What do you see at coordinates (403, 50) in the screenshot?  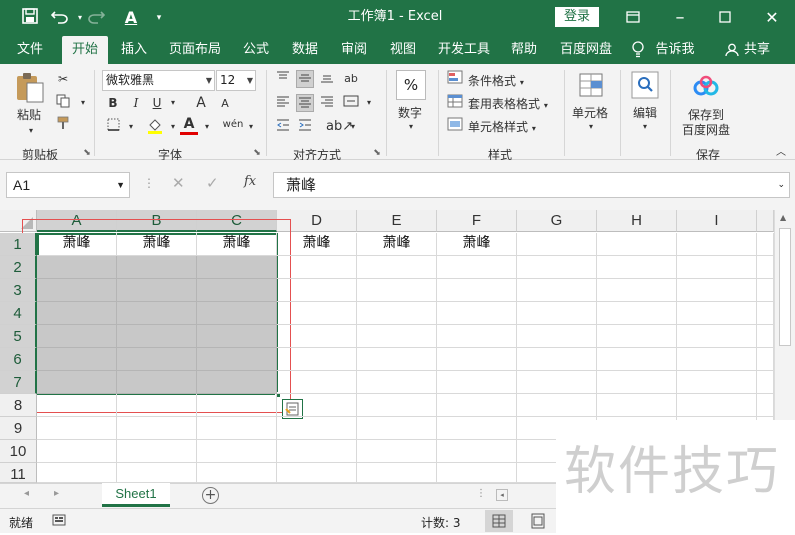 I see `tab-view: 视图` at bounding box center [403, 50].